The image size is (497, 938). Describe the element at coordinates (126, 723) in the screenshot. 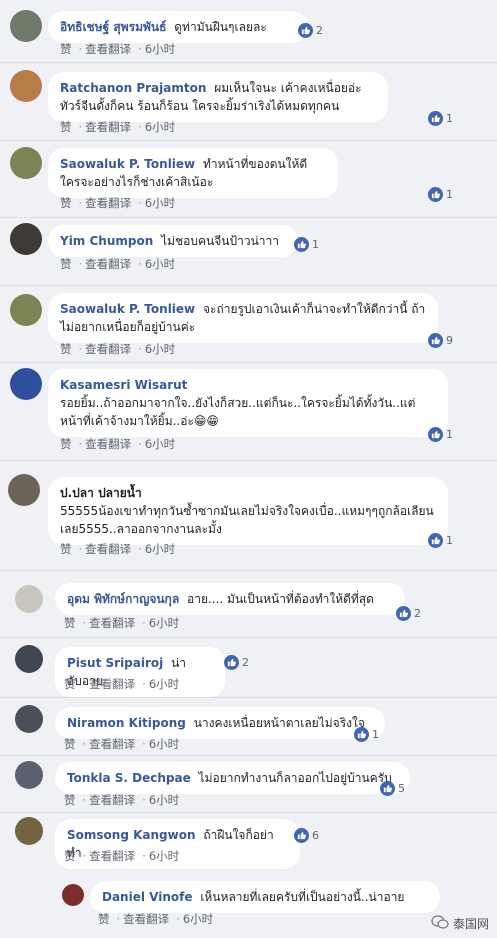

I see `comment-author: Niramon Kitipong` at that location.